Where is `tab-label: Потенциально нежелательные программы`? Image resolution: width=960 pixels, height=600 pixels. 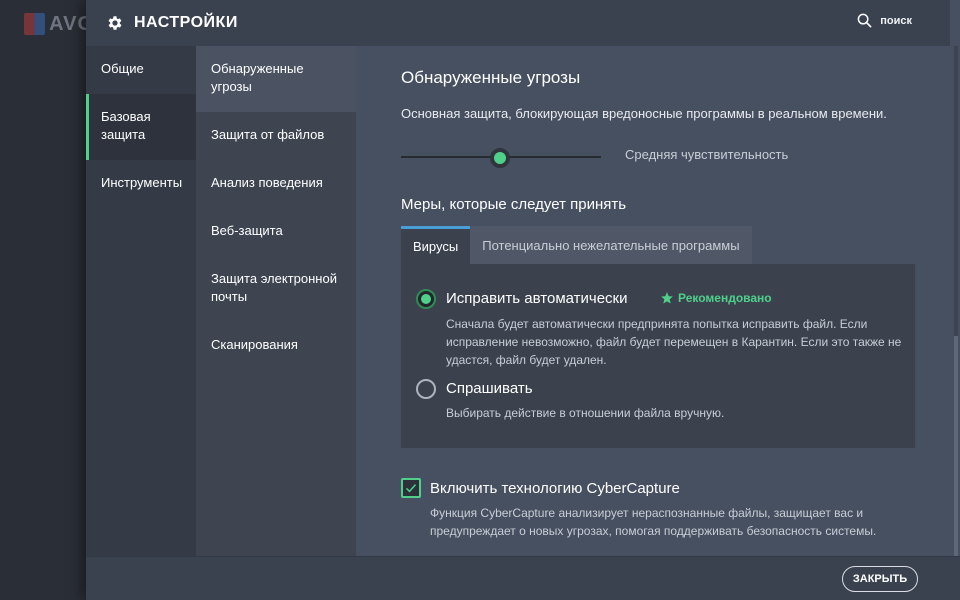
tab-label: Потенциально нежелательные программы is located at coordinates (611, 245).